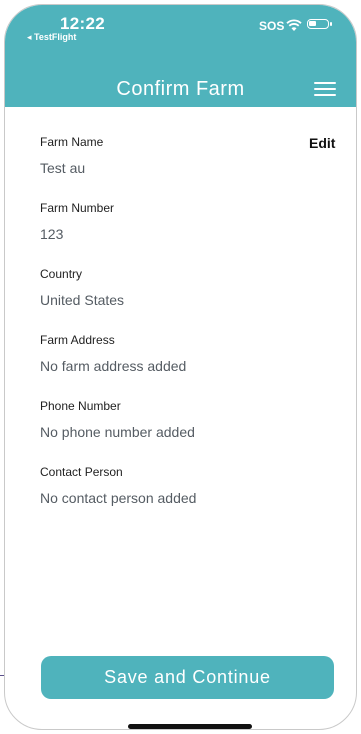 The height and width of the screenshot is (734, 361). What do you see at coordinates (325, 89) in the screenshot?
I see `hamburger-menu-icon` at bounding box center [325, 89].